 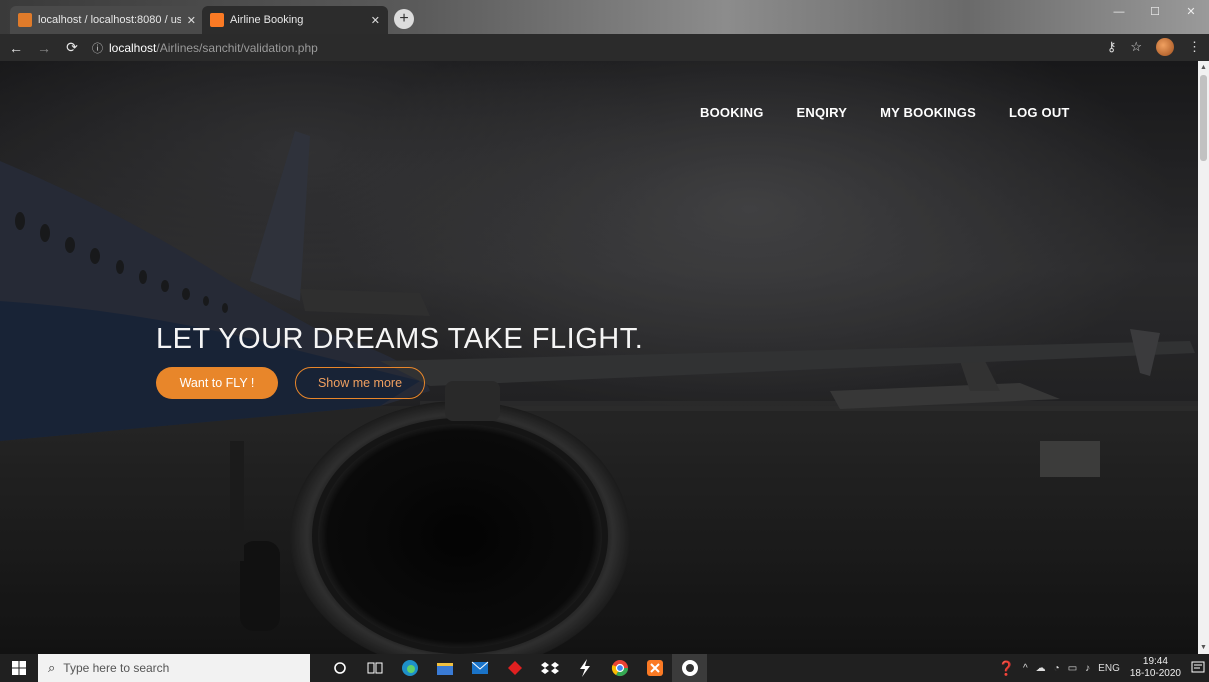 I want to click on system-tray: ❓ ^ ☁ ◔ ▭ ♪ ENG 19:44 18-10-2020, so click(x=1101, y=668).